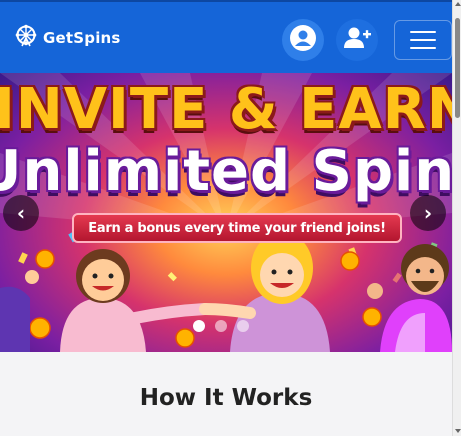 This screenshot has width=461, height=436. What do you see at coordinates (457, 68) in the screenshot?
I see `scrollbar-thumb` at bounding box center [457, 68].